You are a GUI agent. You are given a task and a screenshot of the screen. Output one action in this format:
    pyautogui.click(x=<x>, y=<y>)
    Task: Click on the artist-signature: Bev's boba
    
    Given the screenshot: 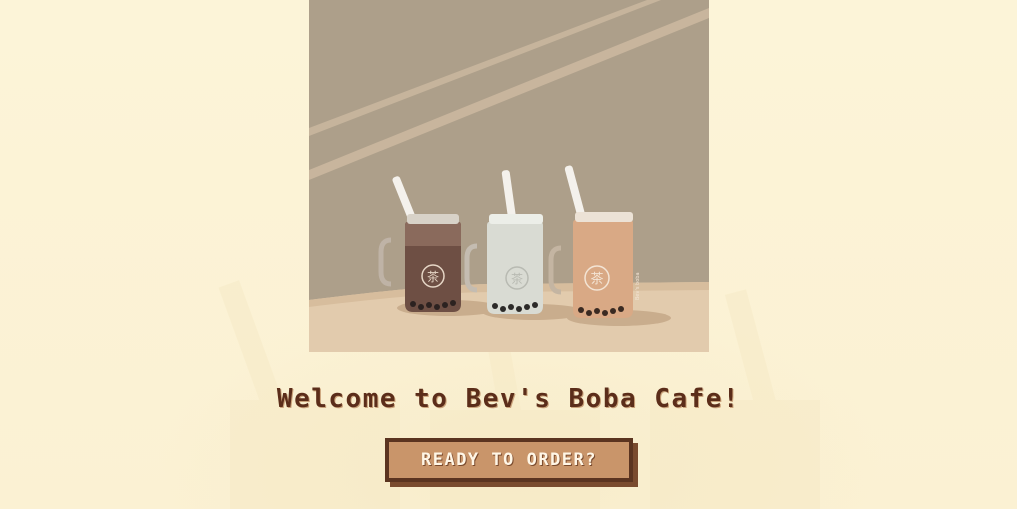 What is the action you would take?
    pyautogui.click(x=638, y=286)
    